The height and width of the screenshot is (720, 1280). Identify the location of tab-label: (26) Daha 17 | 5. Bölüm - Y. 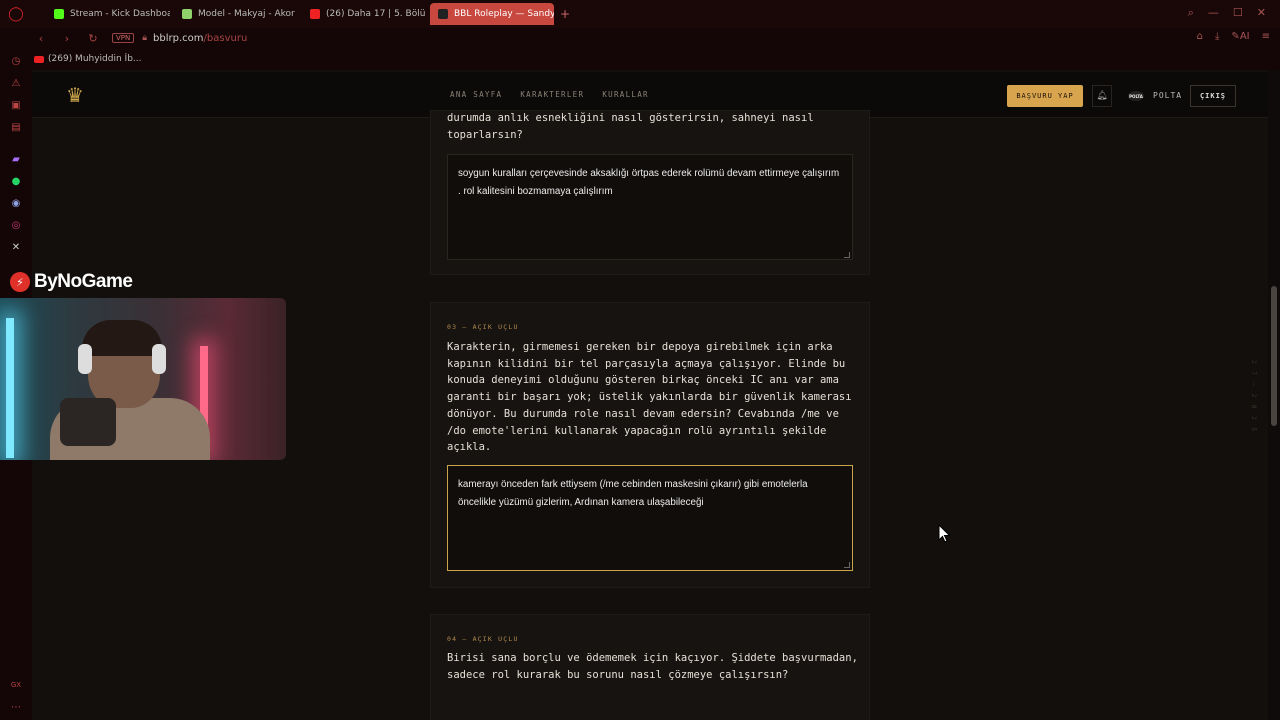
(376, 14).